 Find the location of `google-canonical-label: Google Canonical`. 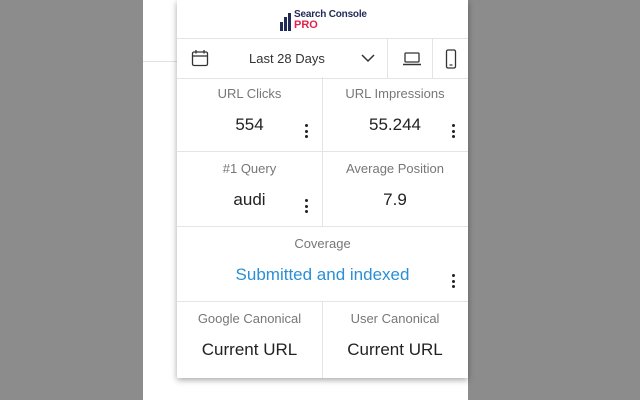

google-canonical-label: Google Canonical is located at coordinates (249, 318).